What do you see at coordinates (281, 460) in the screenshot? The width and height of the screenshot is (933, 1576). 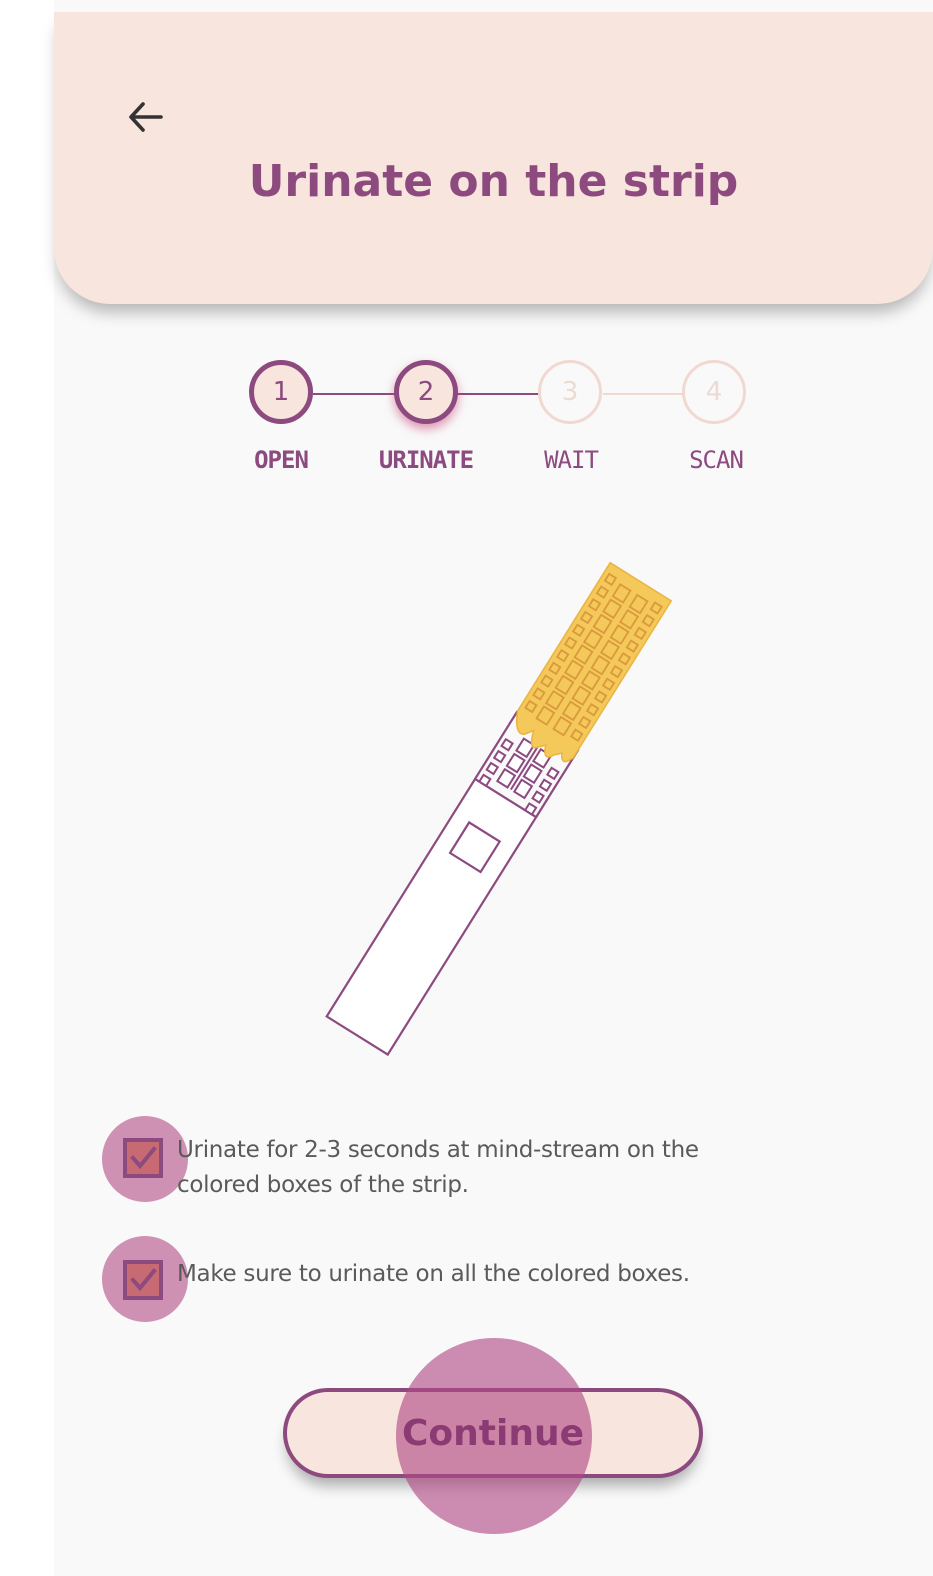 I see `step-1-label: OPEN` at bounding box center [281, 460].